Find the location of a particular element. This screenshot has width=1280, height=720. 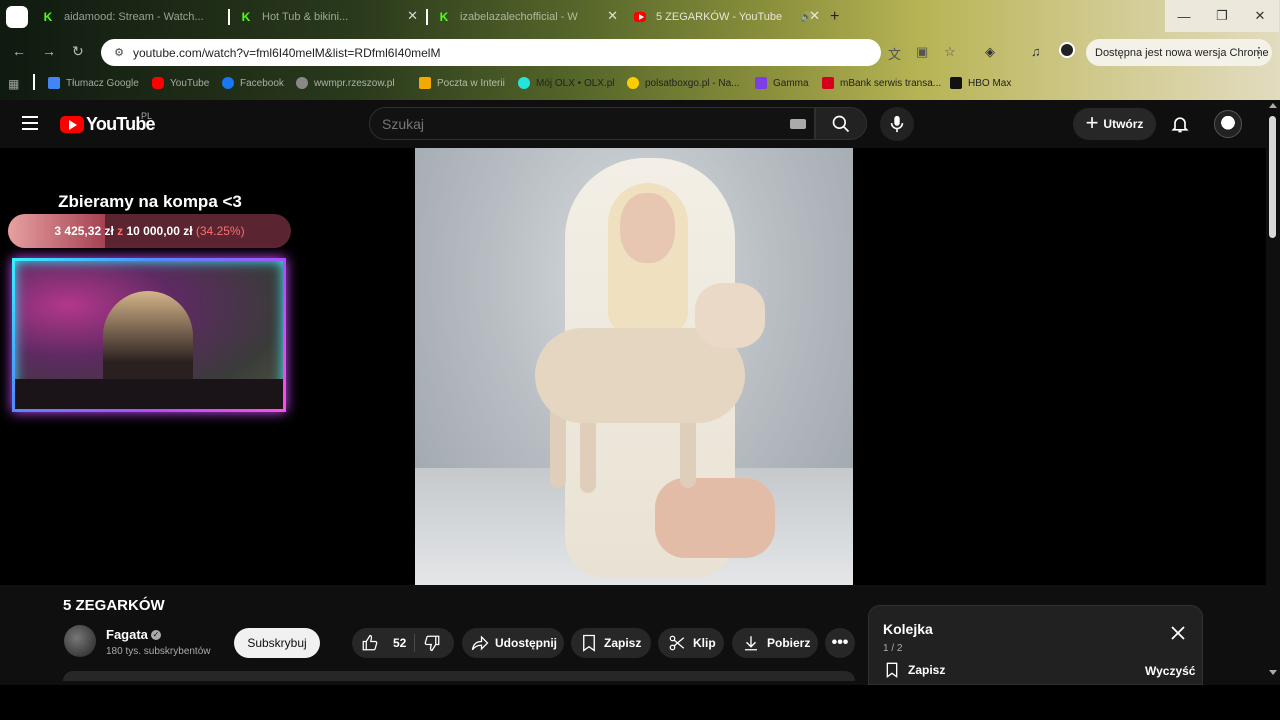

create-button: + Utwórz is located at coordinates (1114, 124).